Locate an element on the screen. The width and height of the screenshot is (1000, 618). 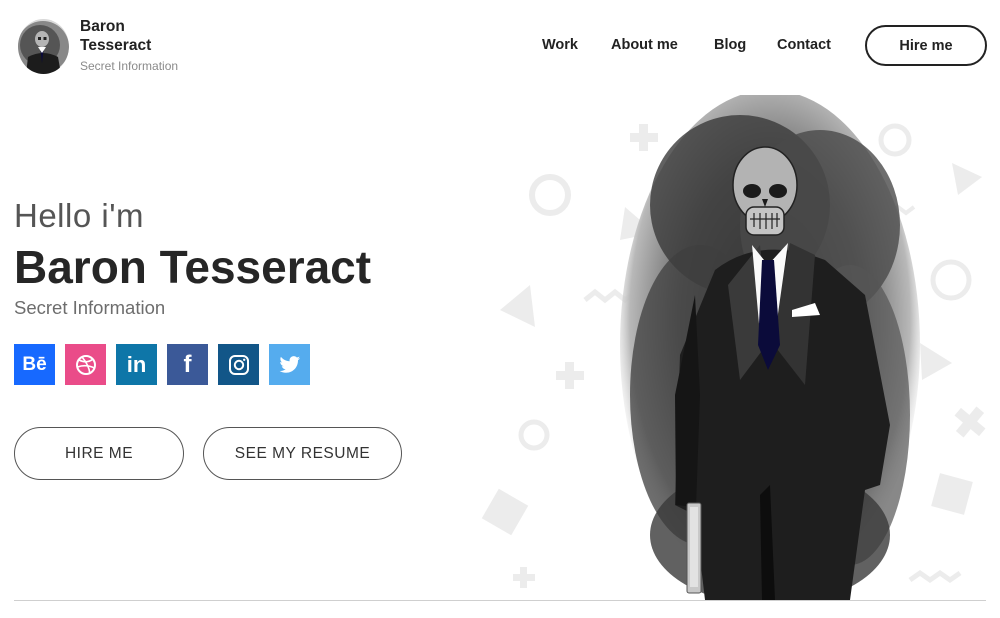
dribbble-icon is located at coordinates (85, 364).